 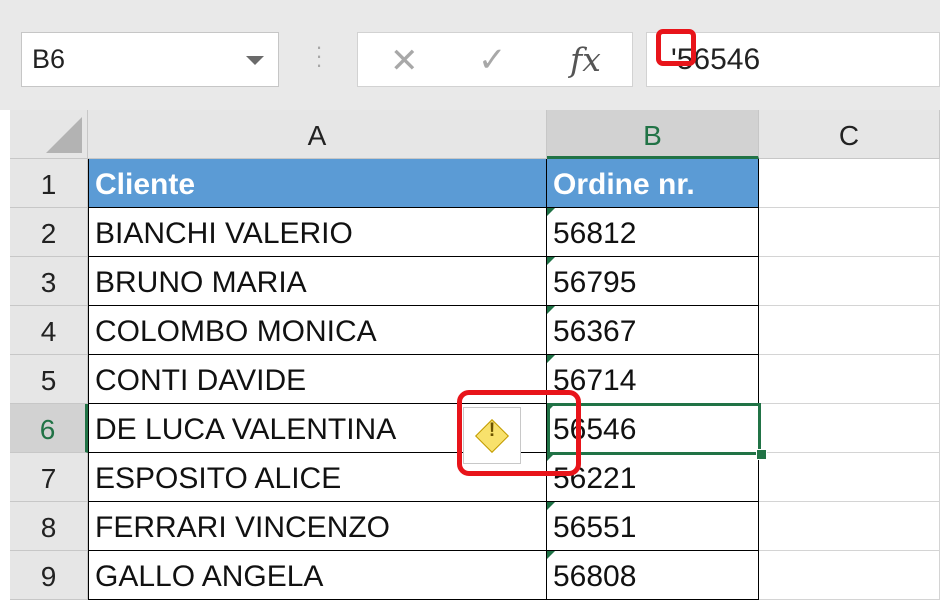 What do you see at coordinates (585, 59) in the screenshot?
I see `insert-function-icon: fx` at bounding box center [585, 59].